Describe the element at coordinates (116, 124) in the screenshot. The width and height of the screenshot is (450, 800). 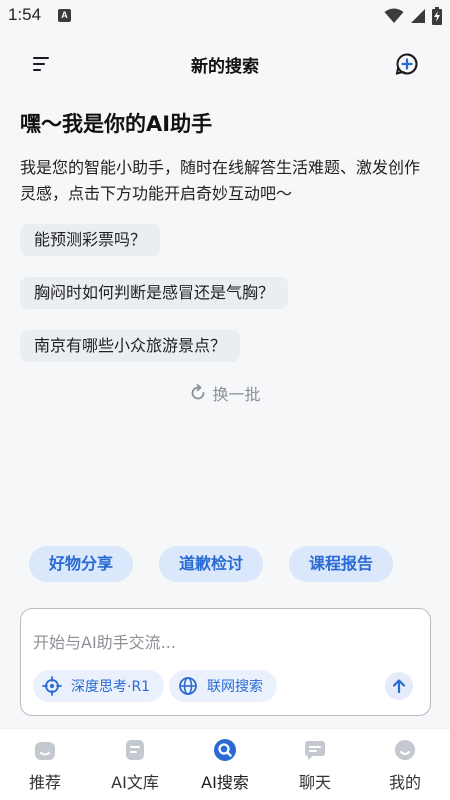
I see `greeting-title: 嘿～我是你的AI助手` at that location.